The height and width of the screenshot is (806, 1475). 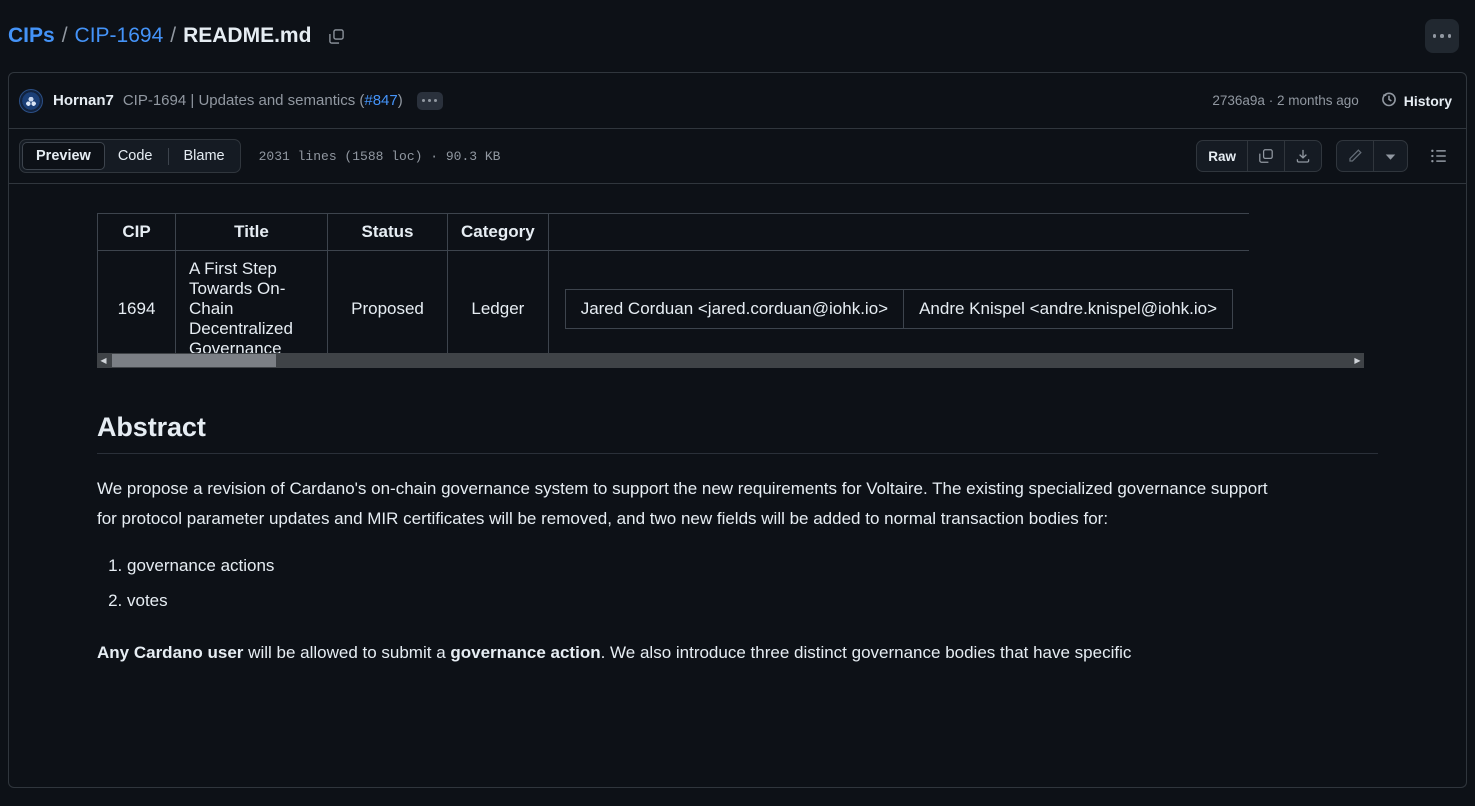 I want to click on commit-message: CIP-1694 | Updates and semantics (#847), so click(x=263, y=100).